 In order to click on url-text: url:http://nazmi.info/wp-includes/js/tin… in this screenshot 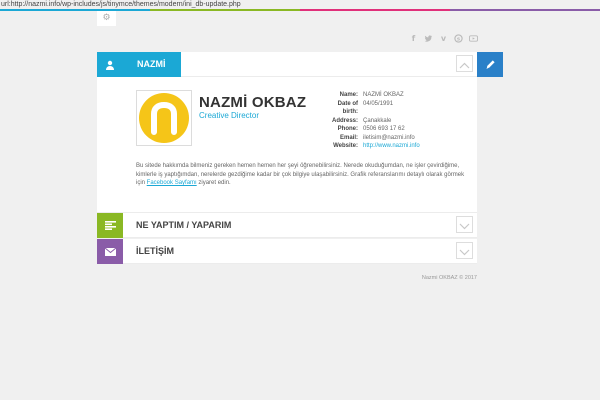, I will do `click(121, 4)`.